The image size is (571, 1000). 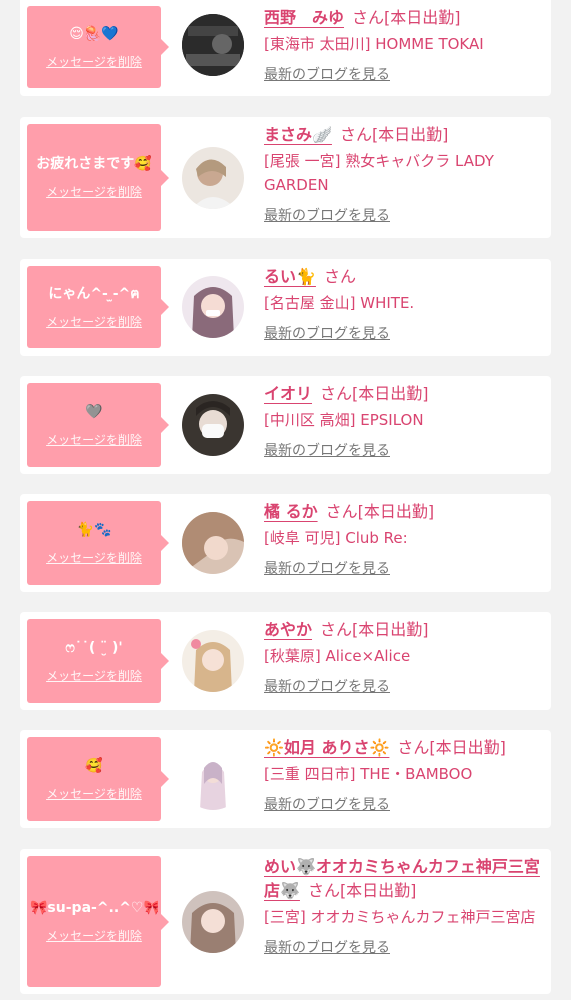 I want to click on message-text: ෆ˙˙( ¨̮ )', so click(x=94, y=647).